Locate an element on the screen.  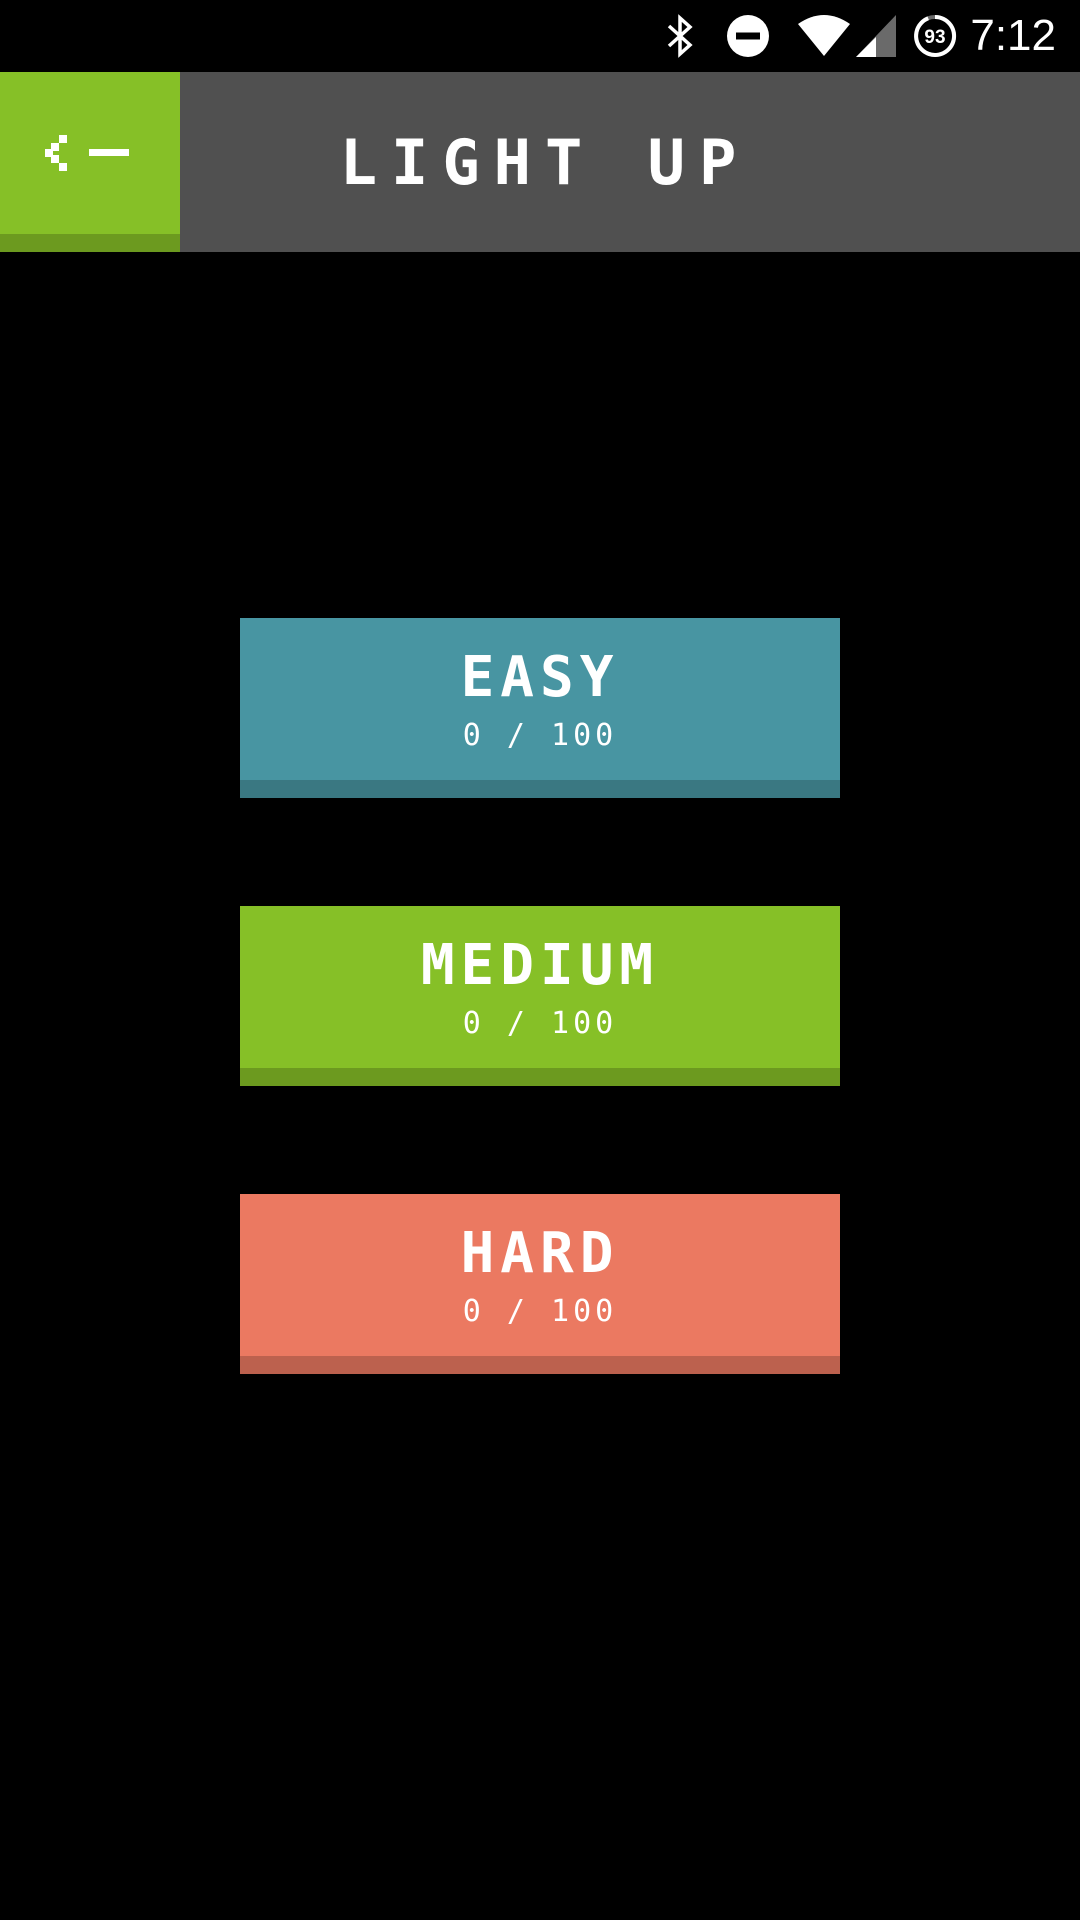
battery-icon: 93 is located at coordinates (935, 36).